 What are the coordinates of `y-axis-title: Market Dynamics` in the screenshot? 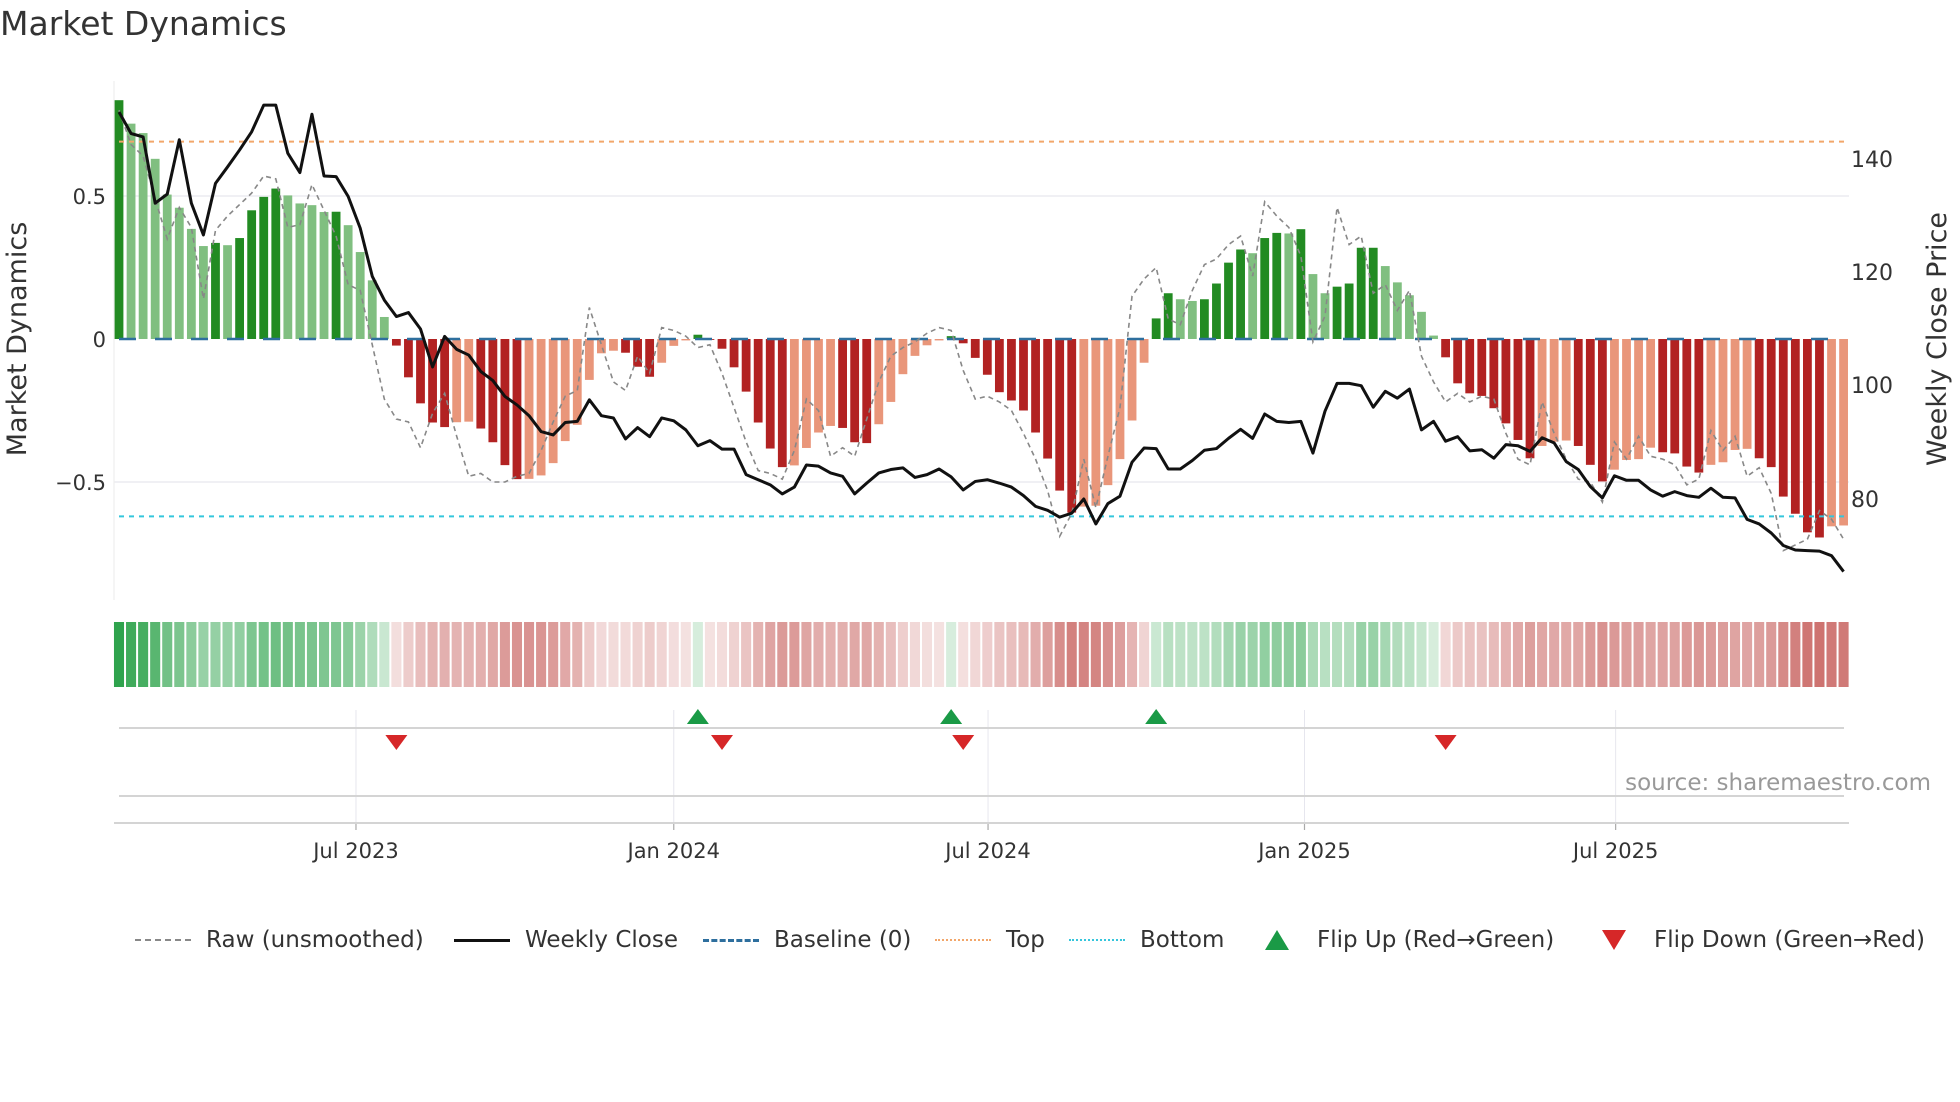 It's located at (17, 339).